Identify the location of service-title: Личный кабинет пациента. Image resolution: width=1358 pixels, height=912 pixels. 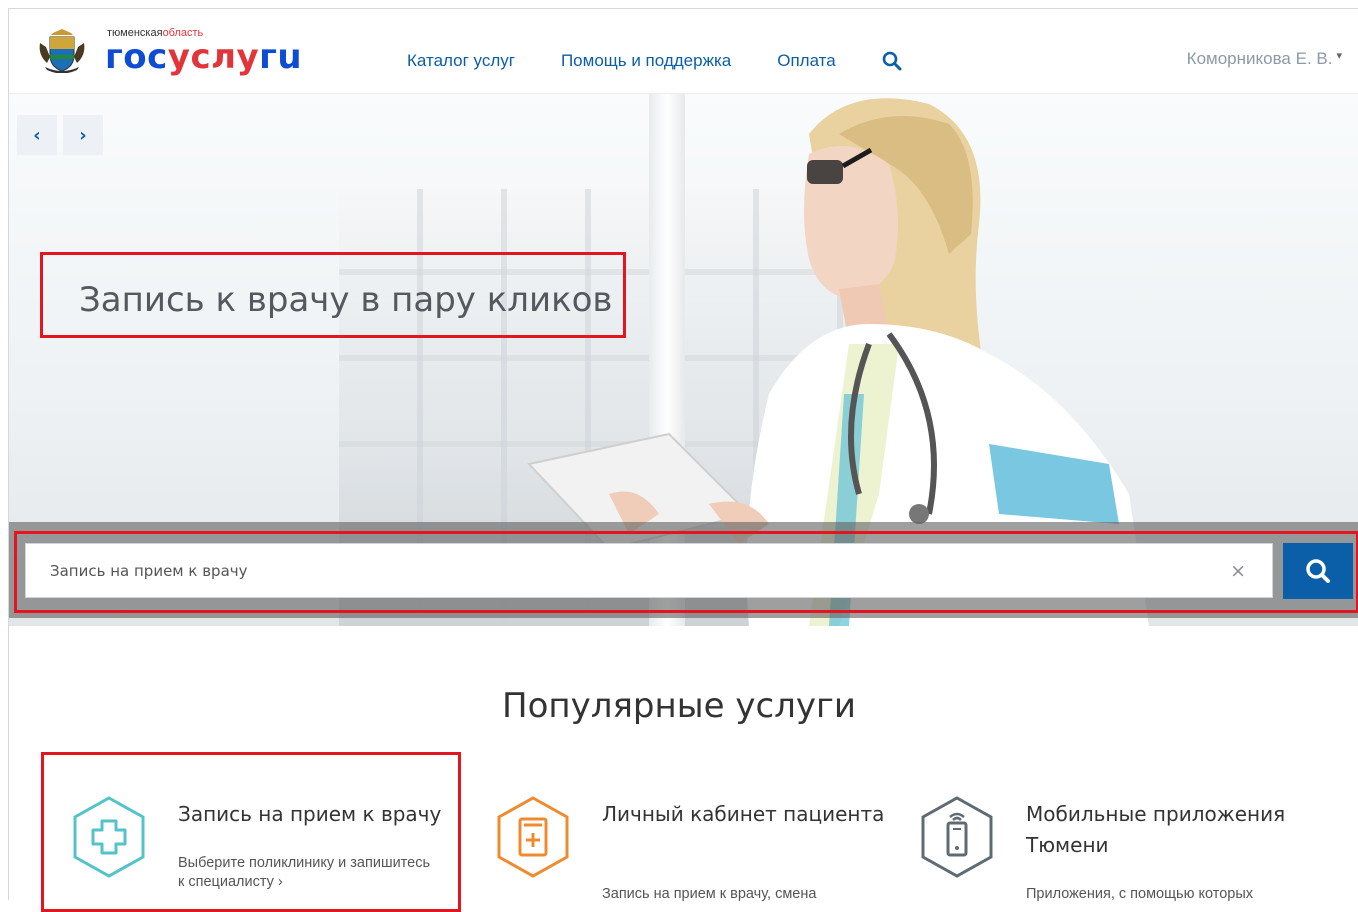
(743, 814).